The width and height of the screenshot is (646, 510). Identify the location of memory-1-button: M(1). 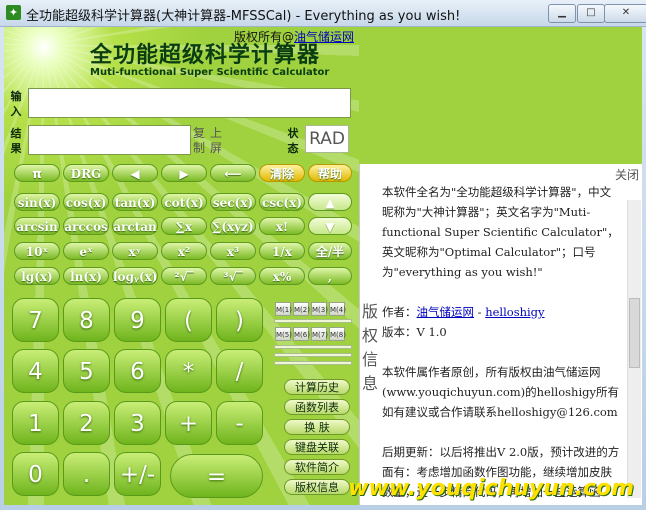
(283, 309).